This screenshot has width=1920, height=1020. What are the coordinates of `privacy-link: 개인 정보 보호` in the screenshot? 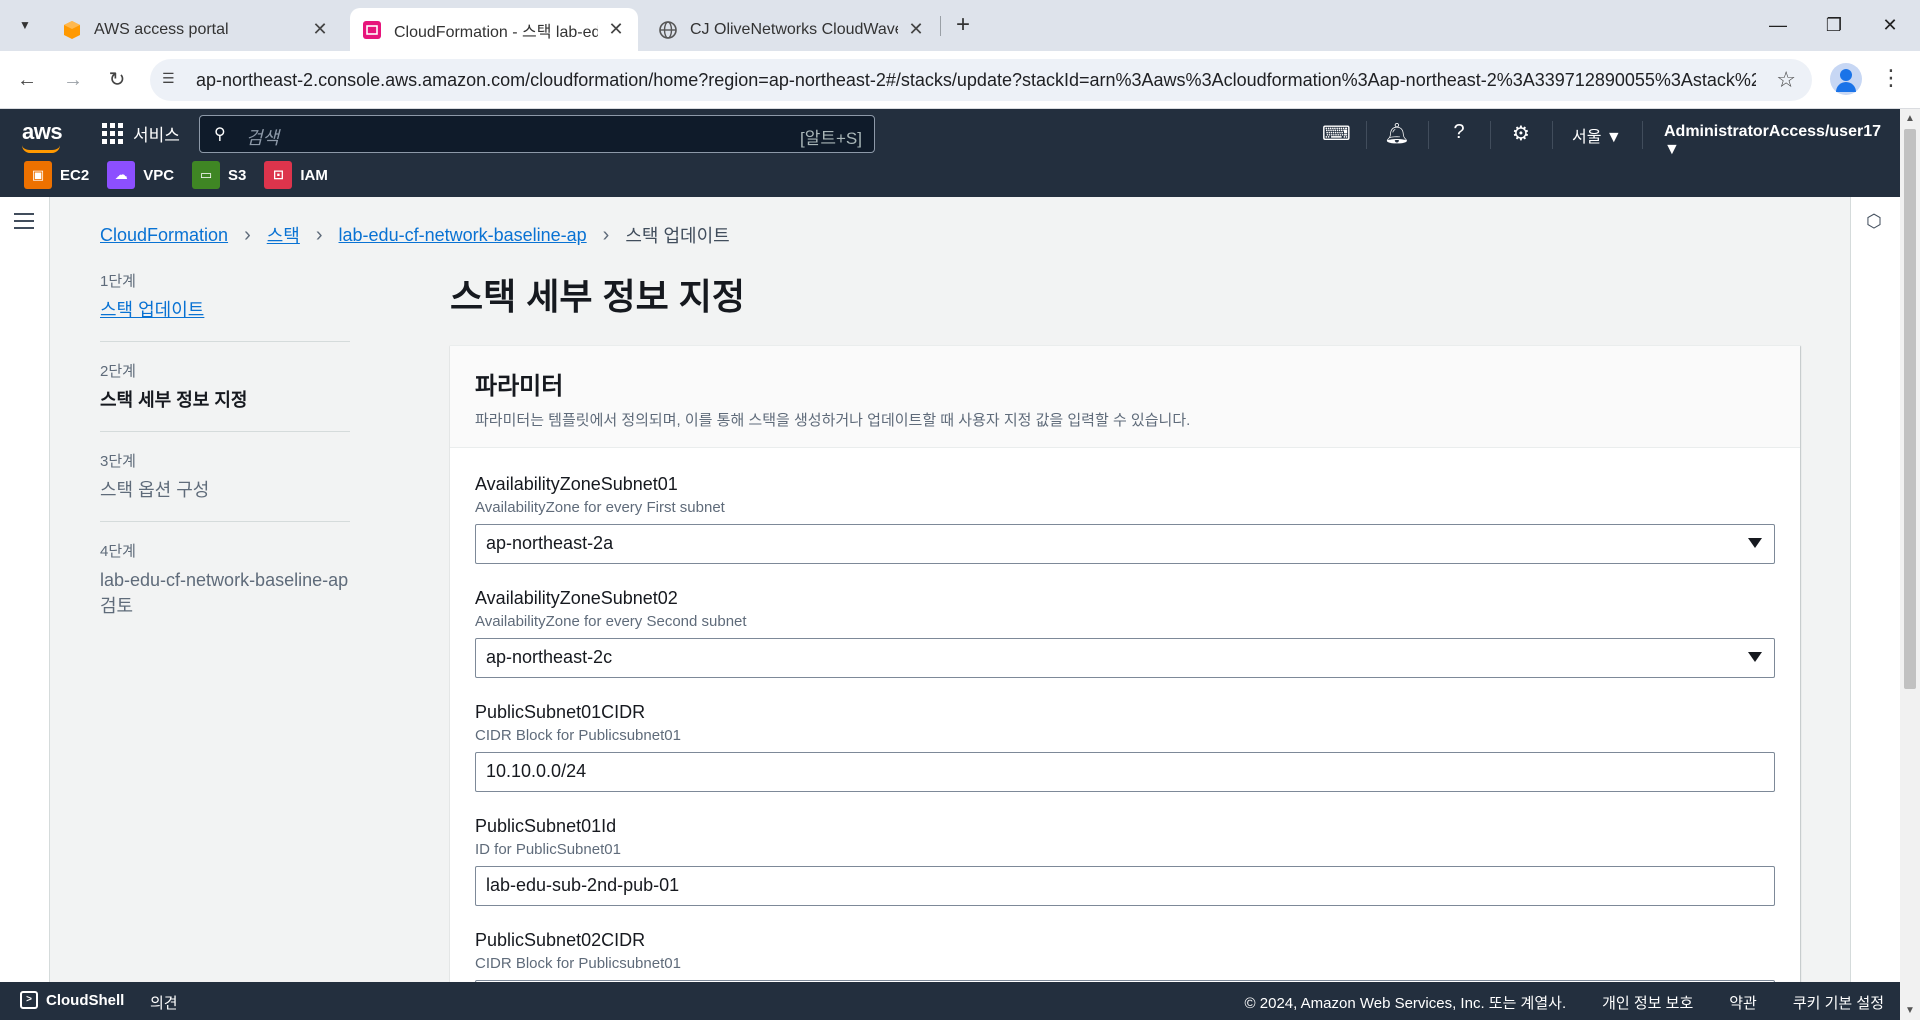 It's located at (1647, 1002).